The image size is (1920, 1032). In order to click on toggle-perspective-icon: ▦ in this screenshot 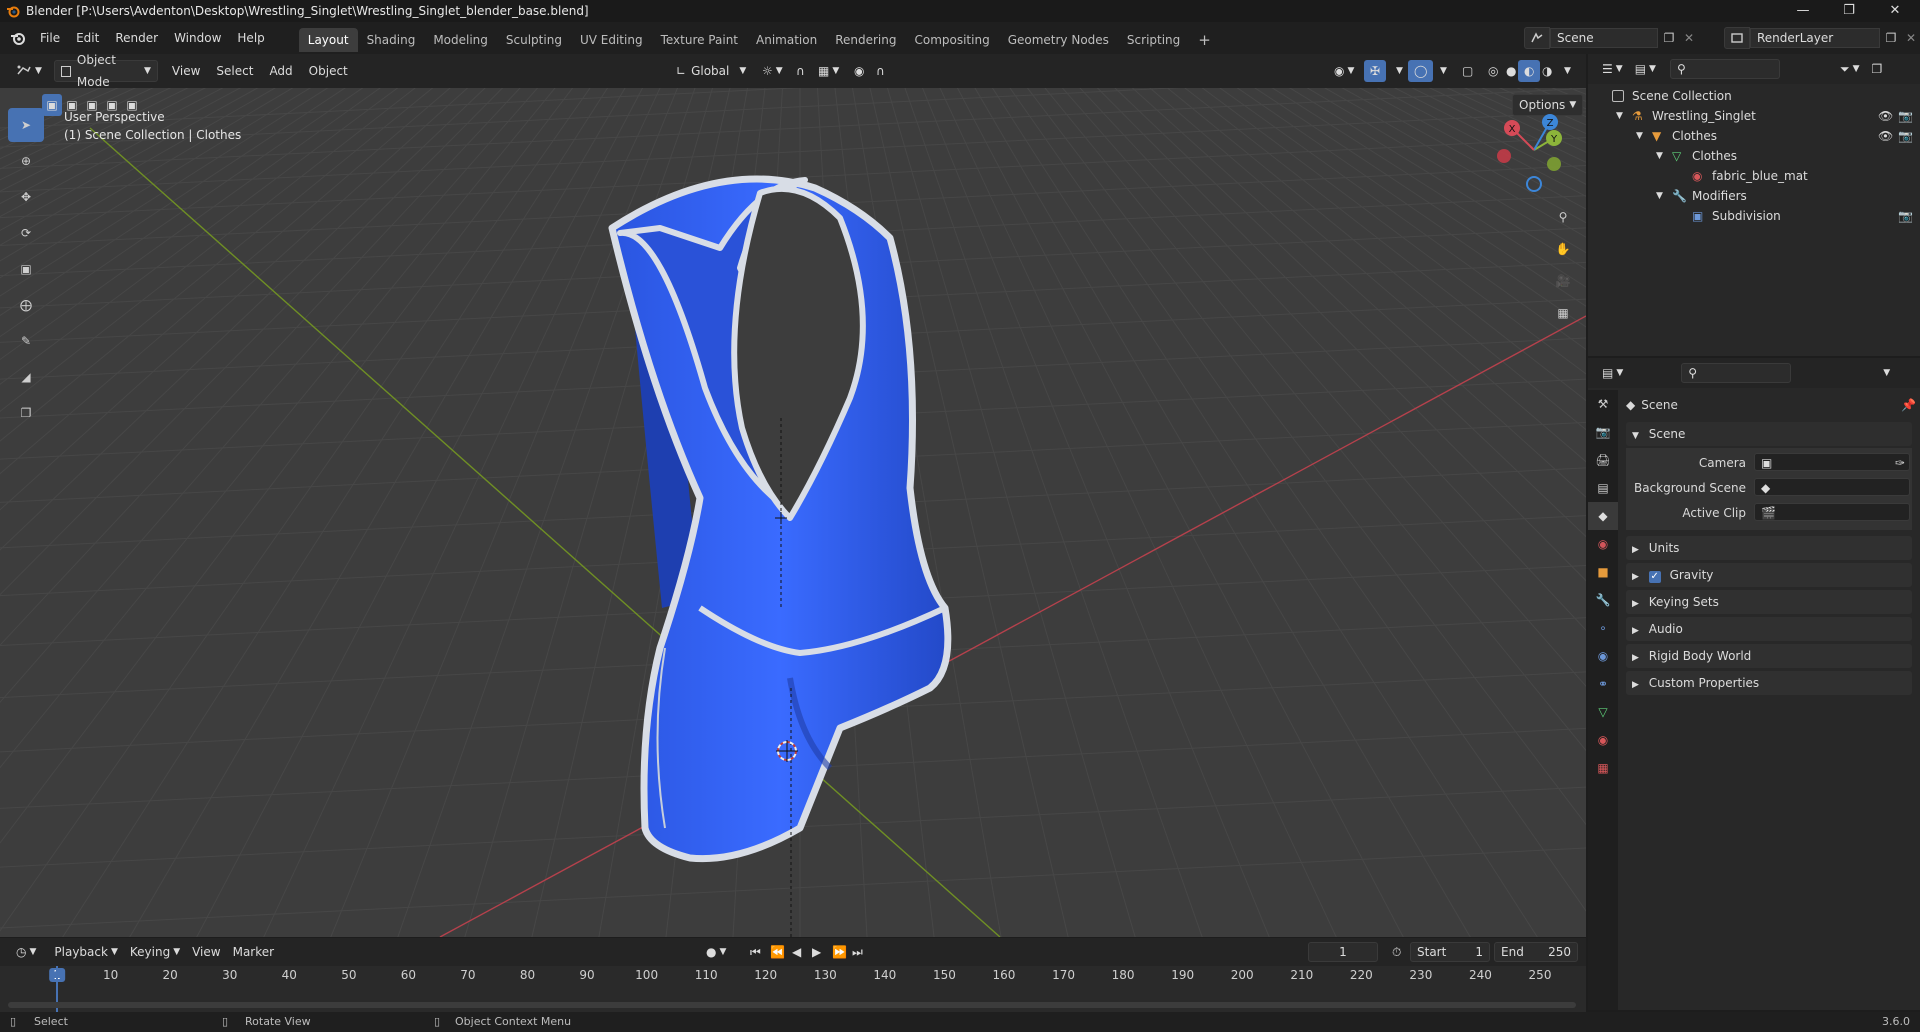, I will do `click(1563, 313)`.